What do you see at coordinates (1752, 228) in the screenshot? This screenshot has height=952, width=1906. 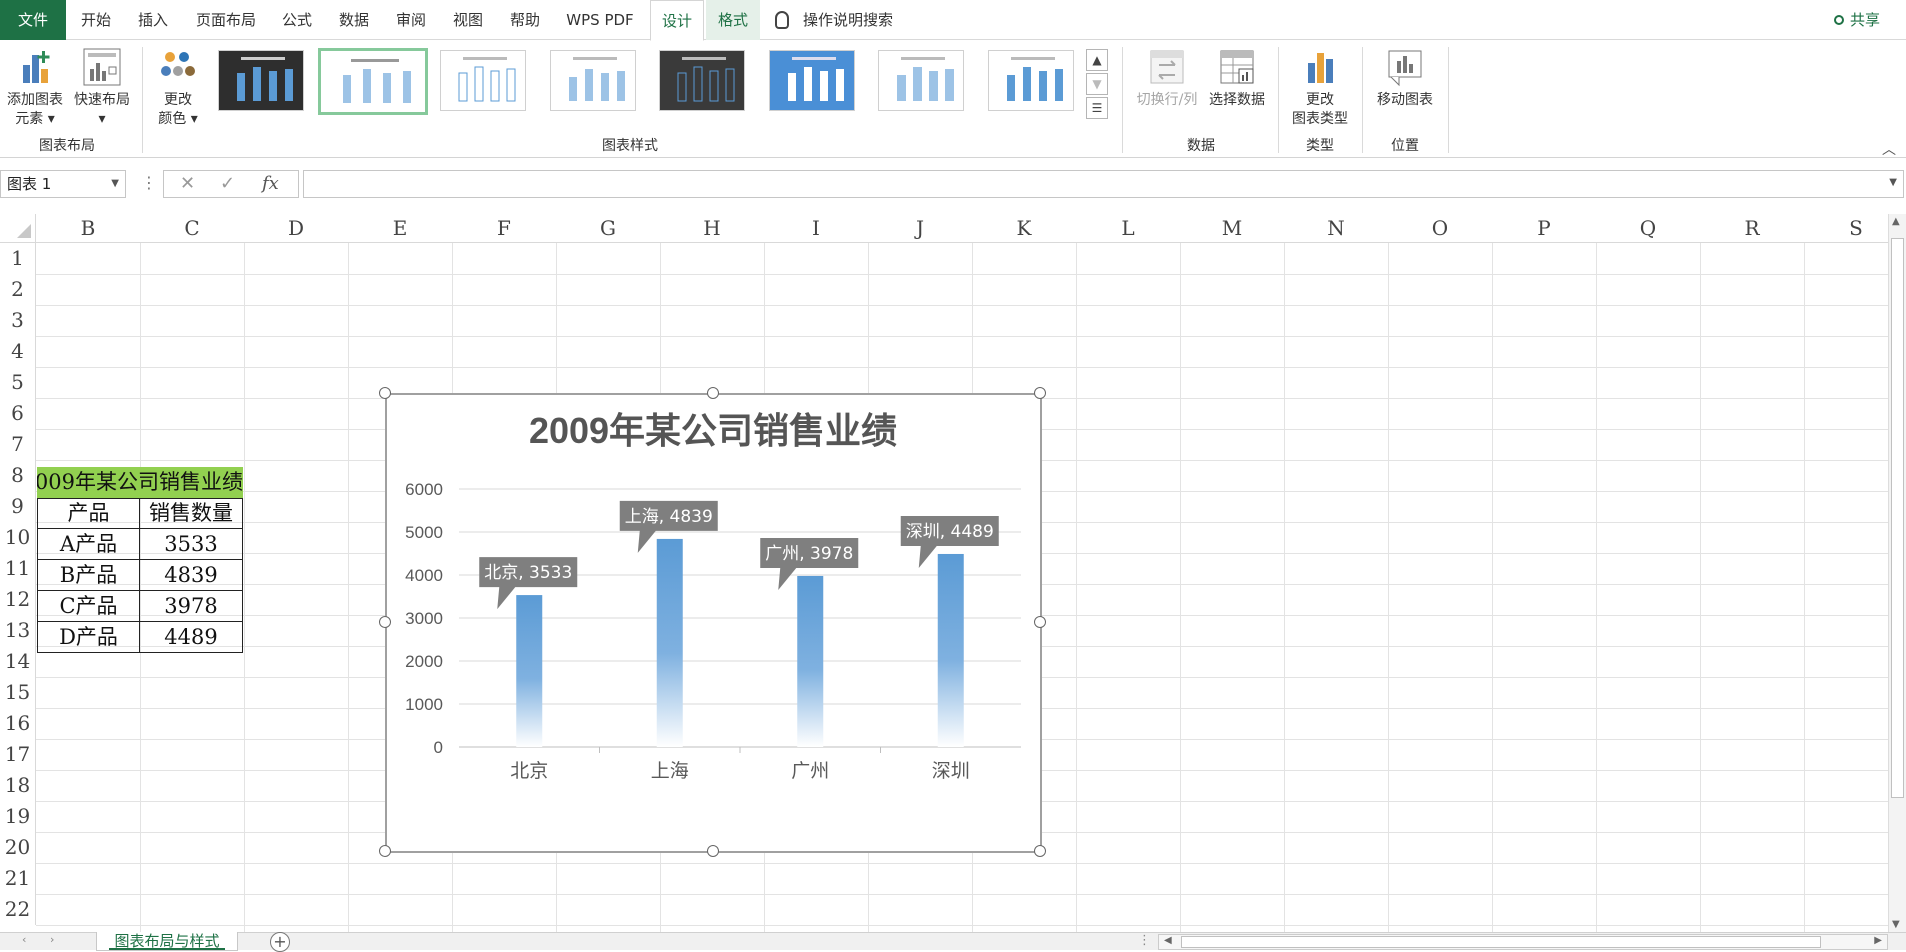 I see `column-header: R` at bounding box center [1752, 228].